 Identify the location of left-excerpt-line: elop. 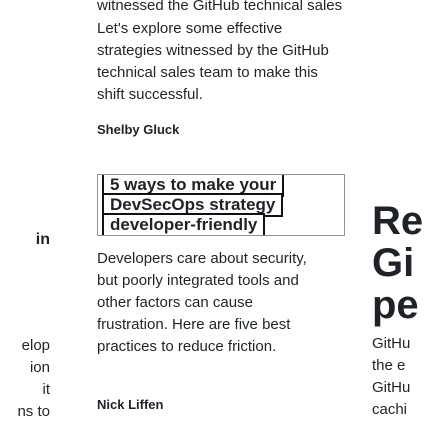
(35, 345).